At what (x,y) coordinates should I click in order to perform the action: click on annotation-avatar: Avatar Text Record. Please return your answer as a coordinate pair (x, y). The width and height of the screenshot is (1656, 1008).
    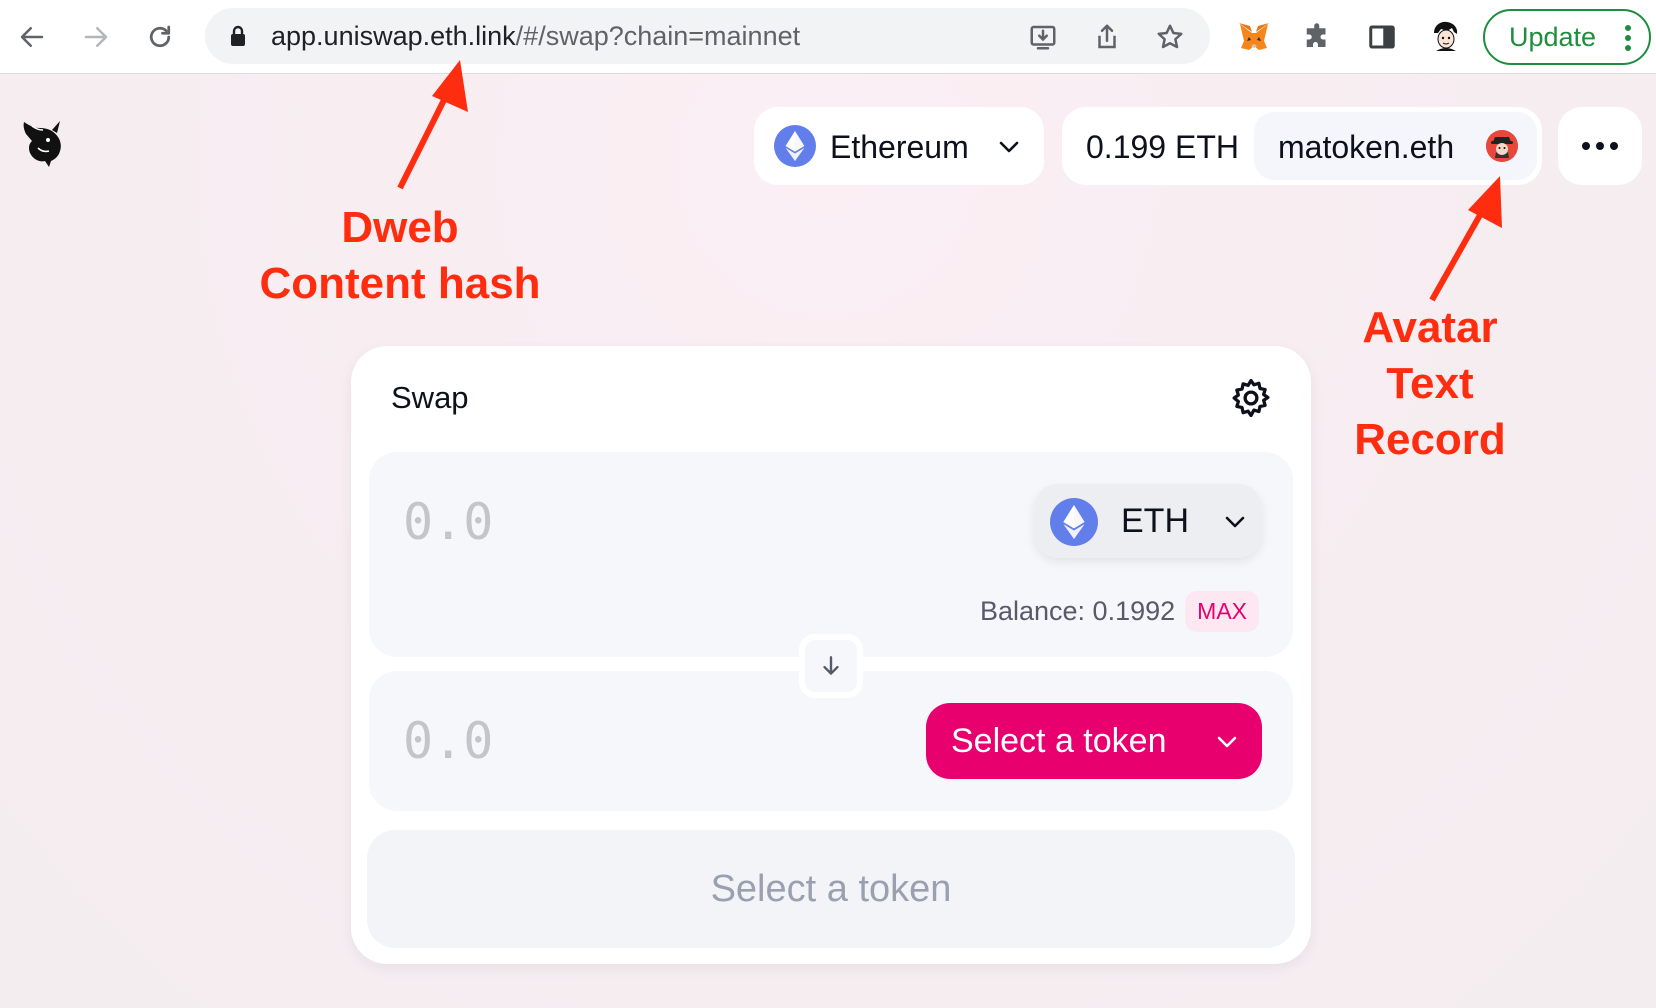
    Looking at the image, I should click on (1430, 384).